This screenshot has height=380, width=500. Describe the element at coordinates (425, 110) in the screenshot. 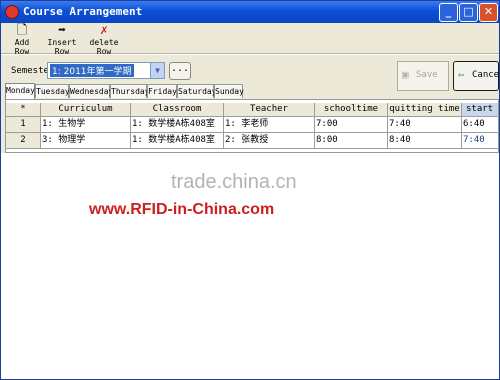

I see `column-header-quitting-time: quitting time` at that location.